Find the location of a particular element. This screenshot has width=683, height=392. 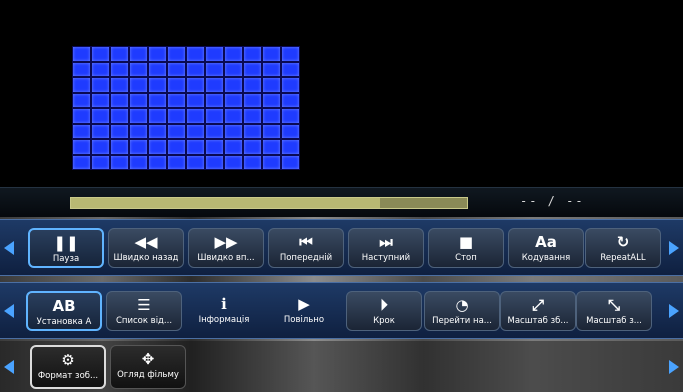

stop-icon: ■ is located at coordinates (466, 242).